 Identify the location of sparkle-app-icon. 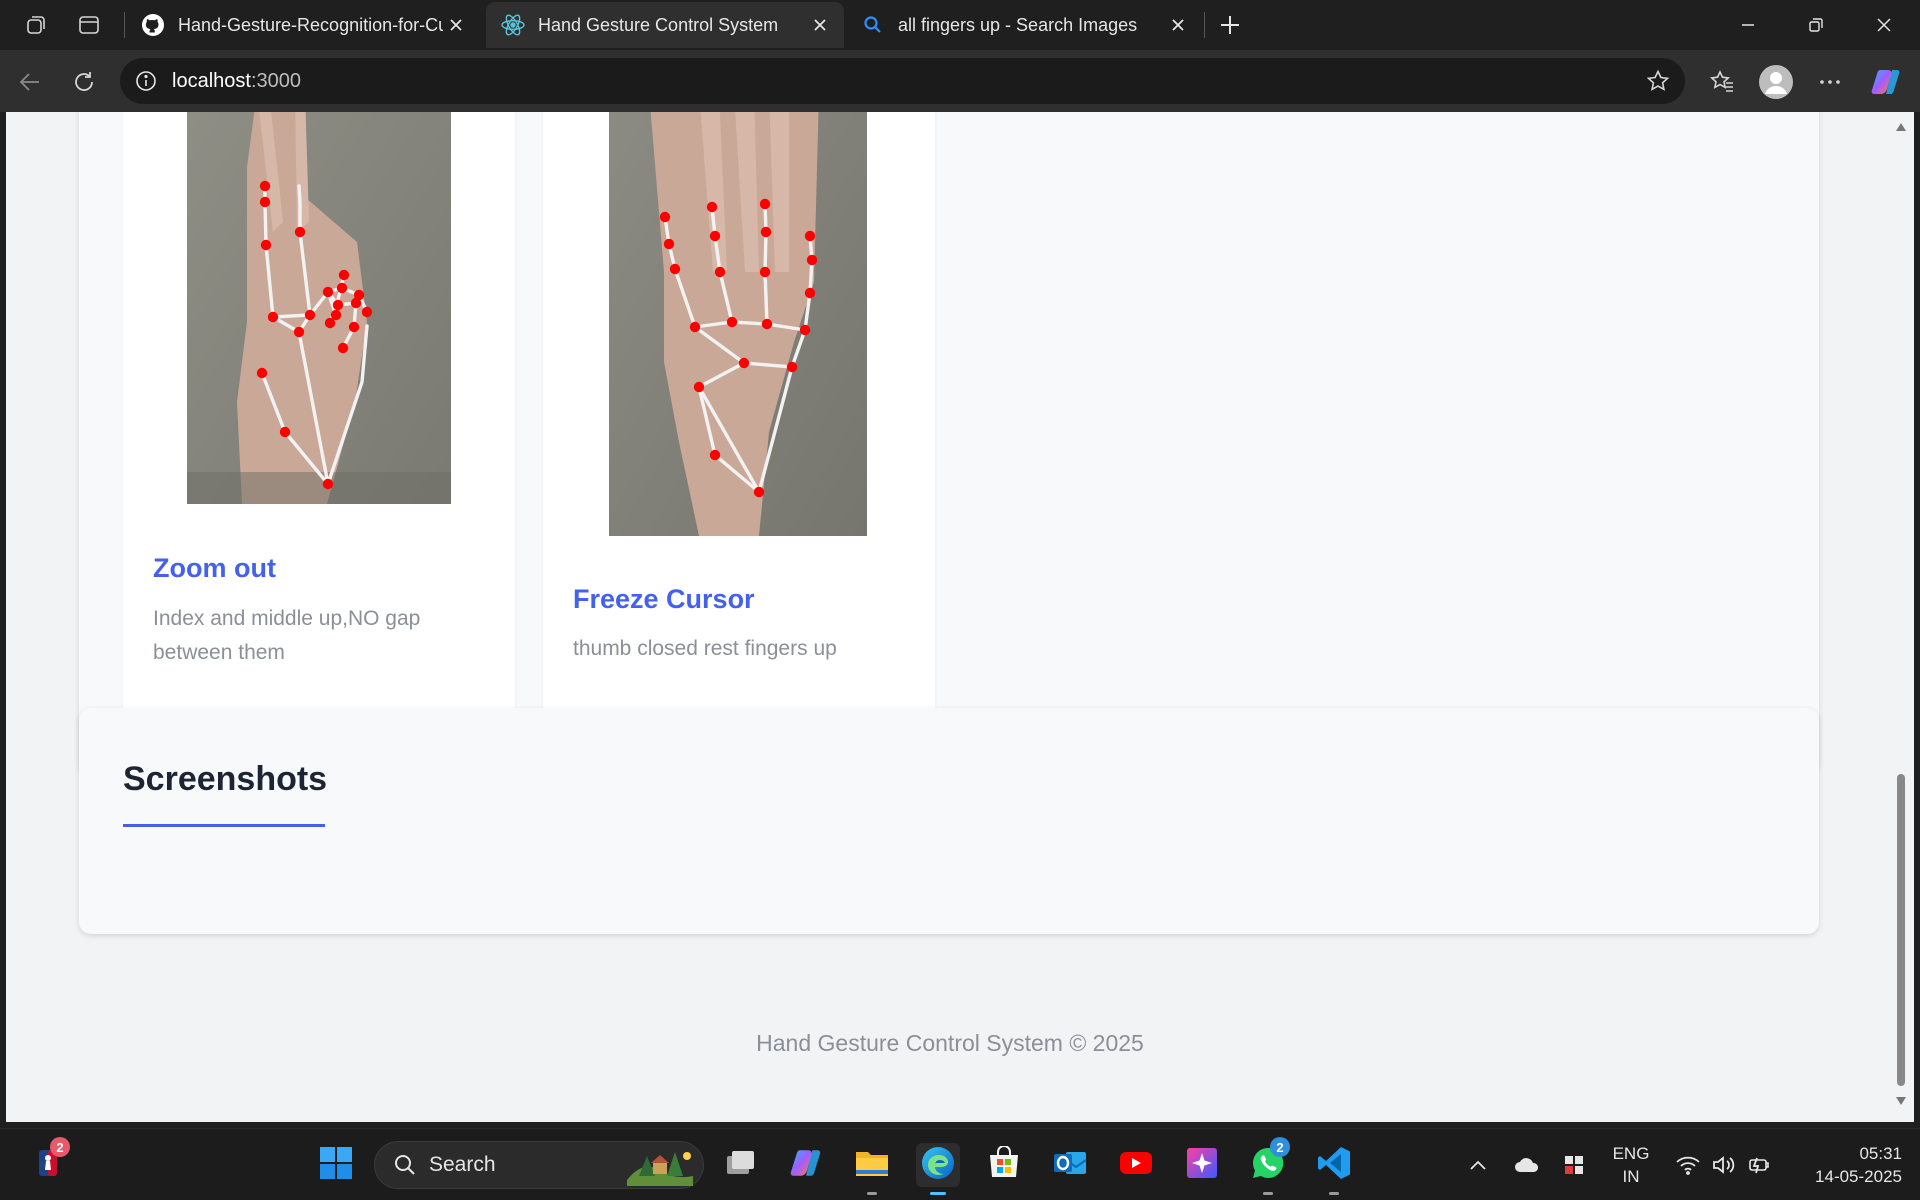
(1202, 1165).